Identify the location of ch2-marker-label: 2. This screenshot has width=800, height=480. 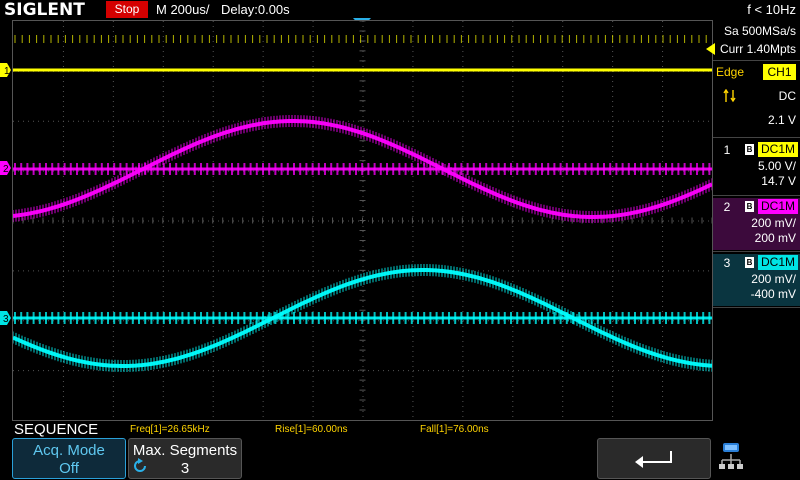
(6, 169).